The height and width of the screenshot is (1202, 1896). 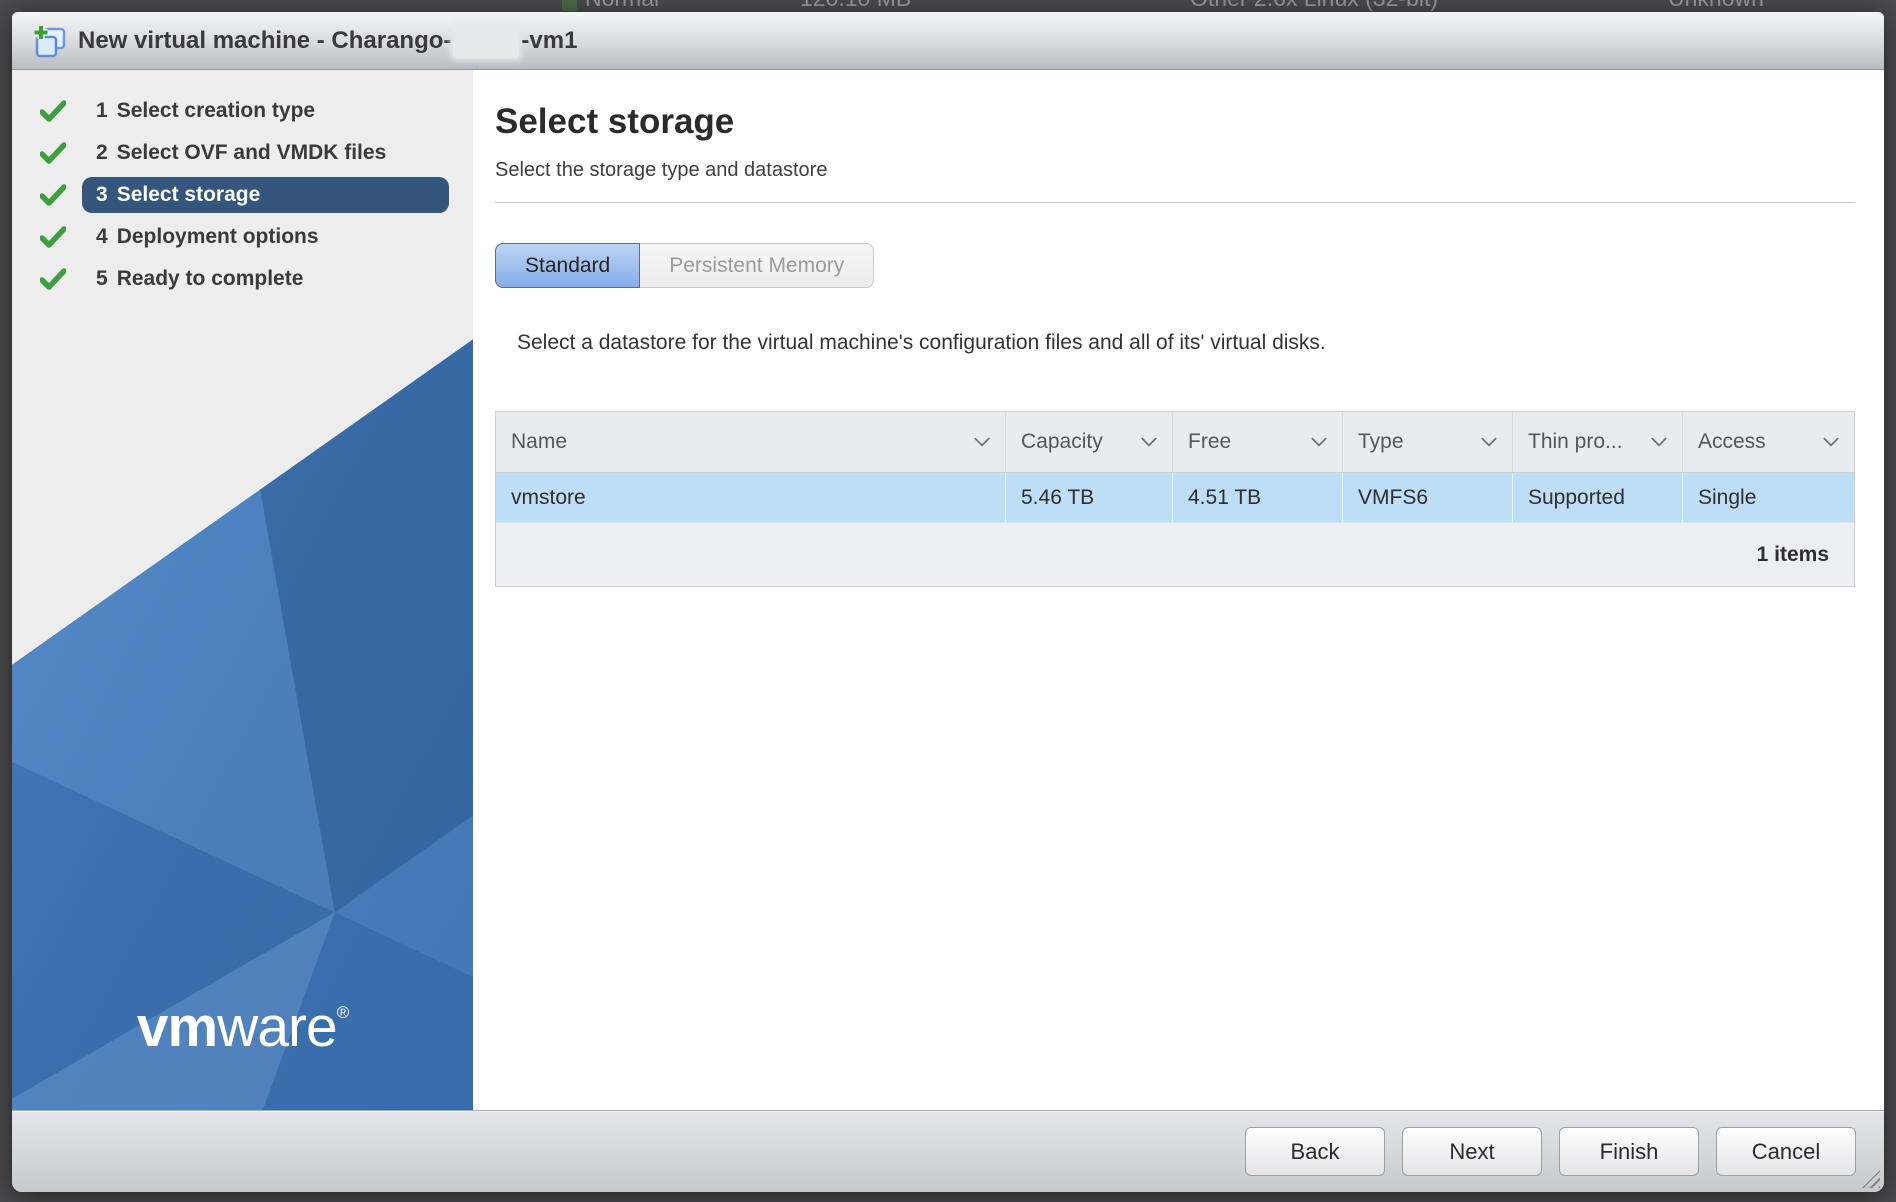 I want to click on page-subtitle: Select the storage type and datastore, so click(x=661, y=170).